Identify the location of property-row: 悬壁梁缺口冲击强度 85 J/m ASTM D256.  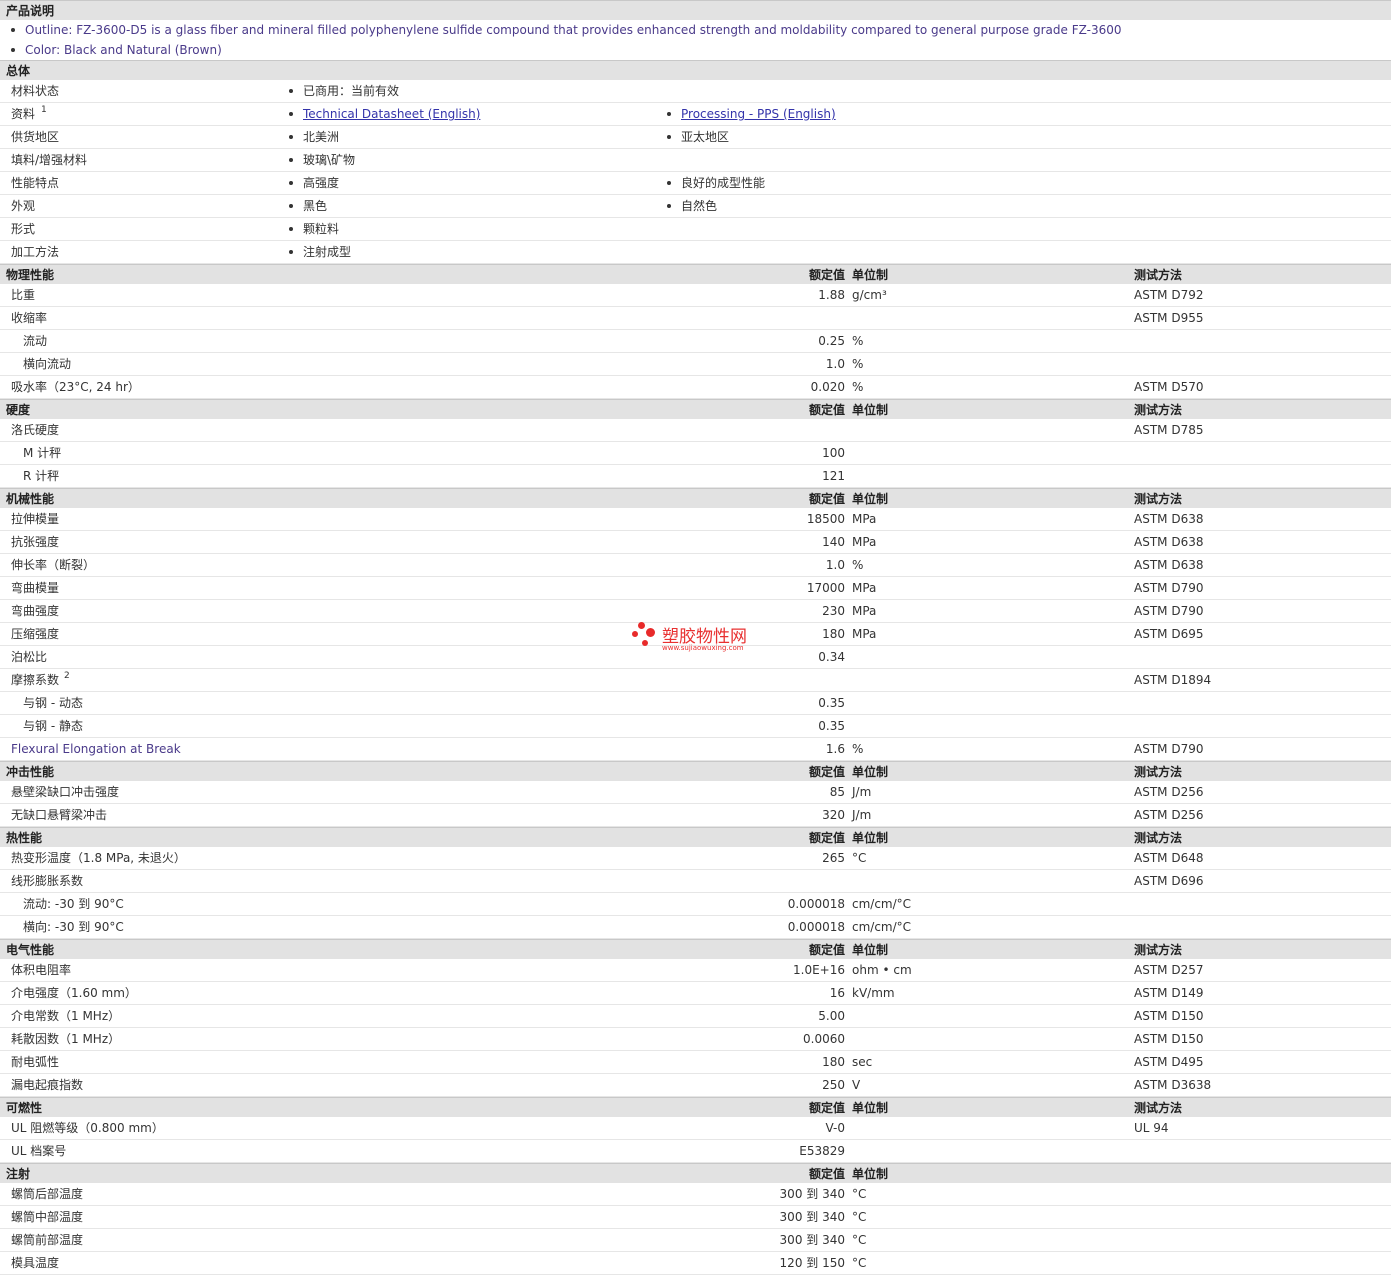
(695, 792).